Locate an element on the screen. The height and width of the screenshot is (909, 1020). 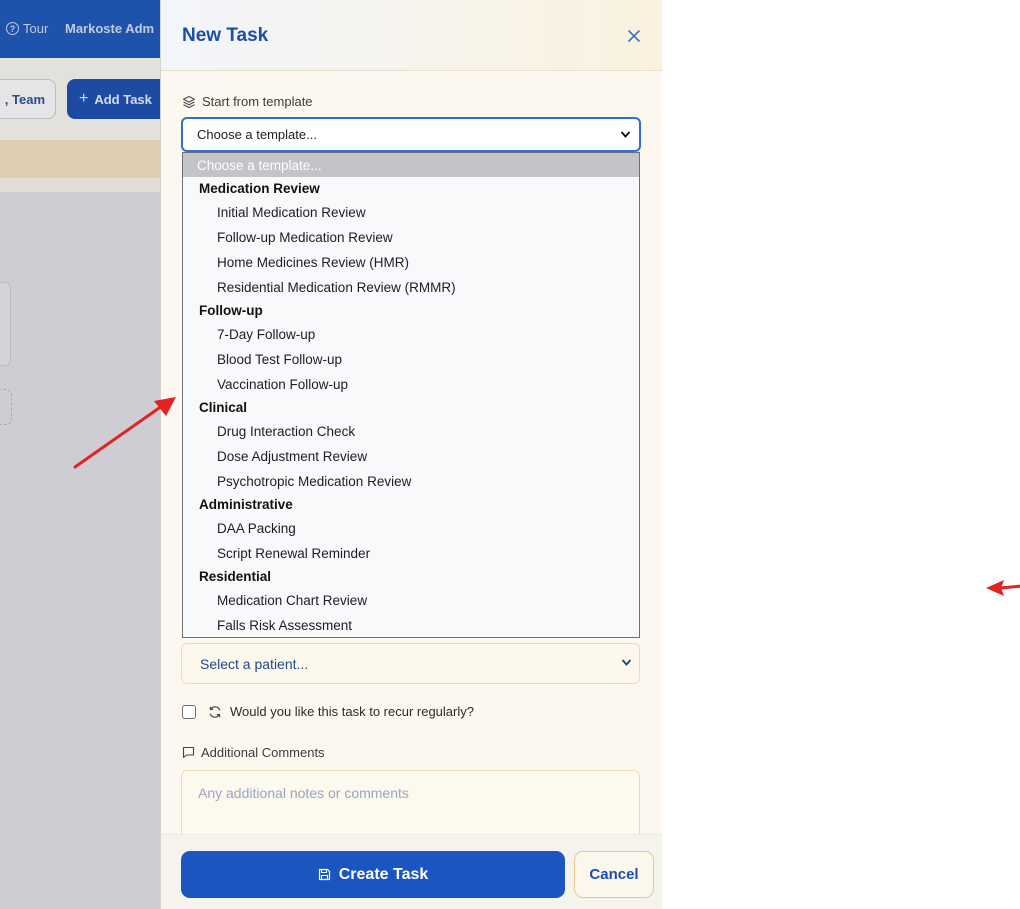
comments-label: Additional Comments is located at coordinates (253, 752).